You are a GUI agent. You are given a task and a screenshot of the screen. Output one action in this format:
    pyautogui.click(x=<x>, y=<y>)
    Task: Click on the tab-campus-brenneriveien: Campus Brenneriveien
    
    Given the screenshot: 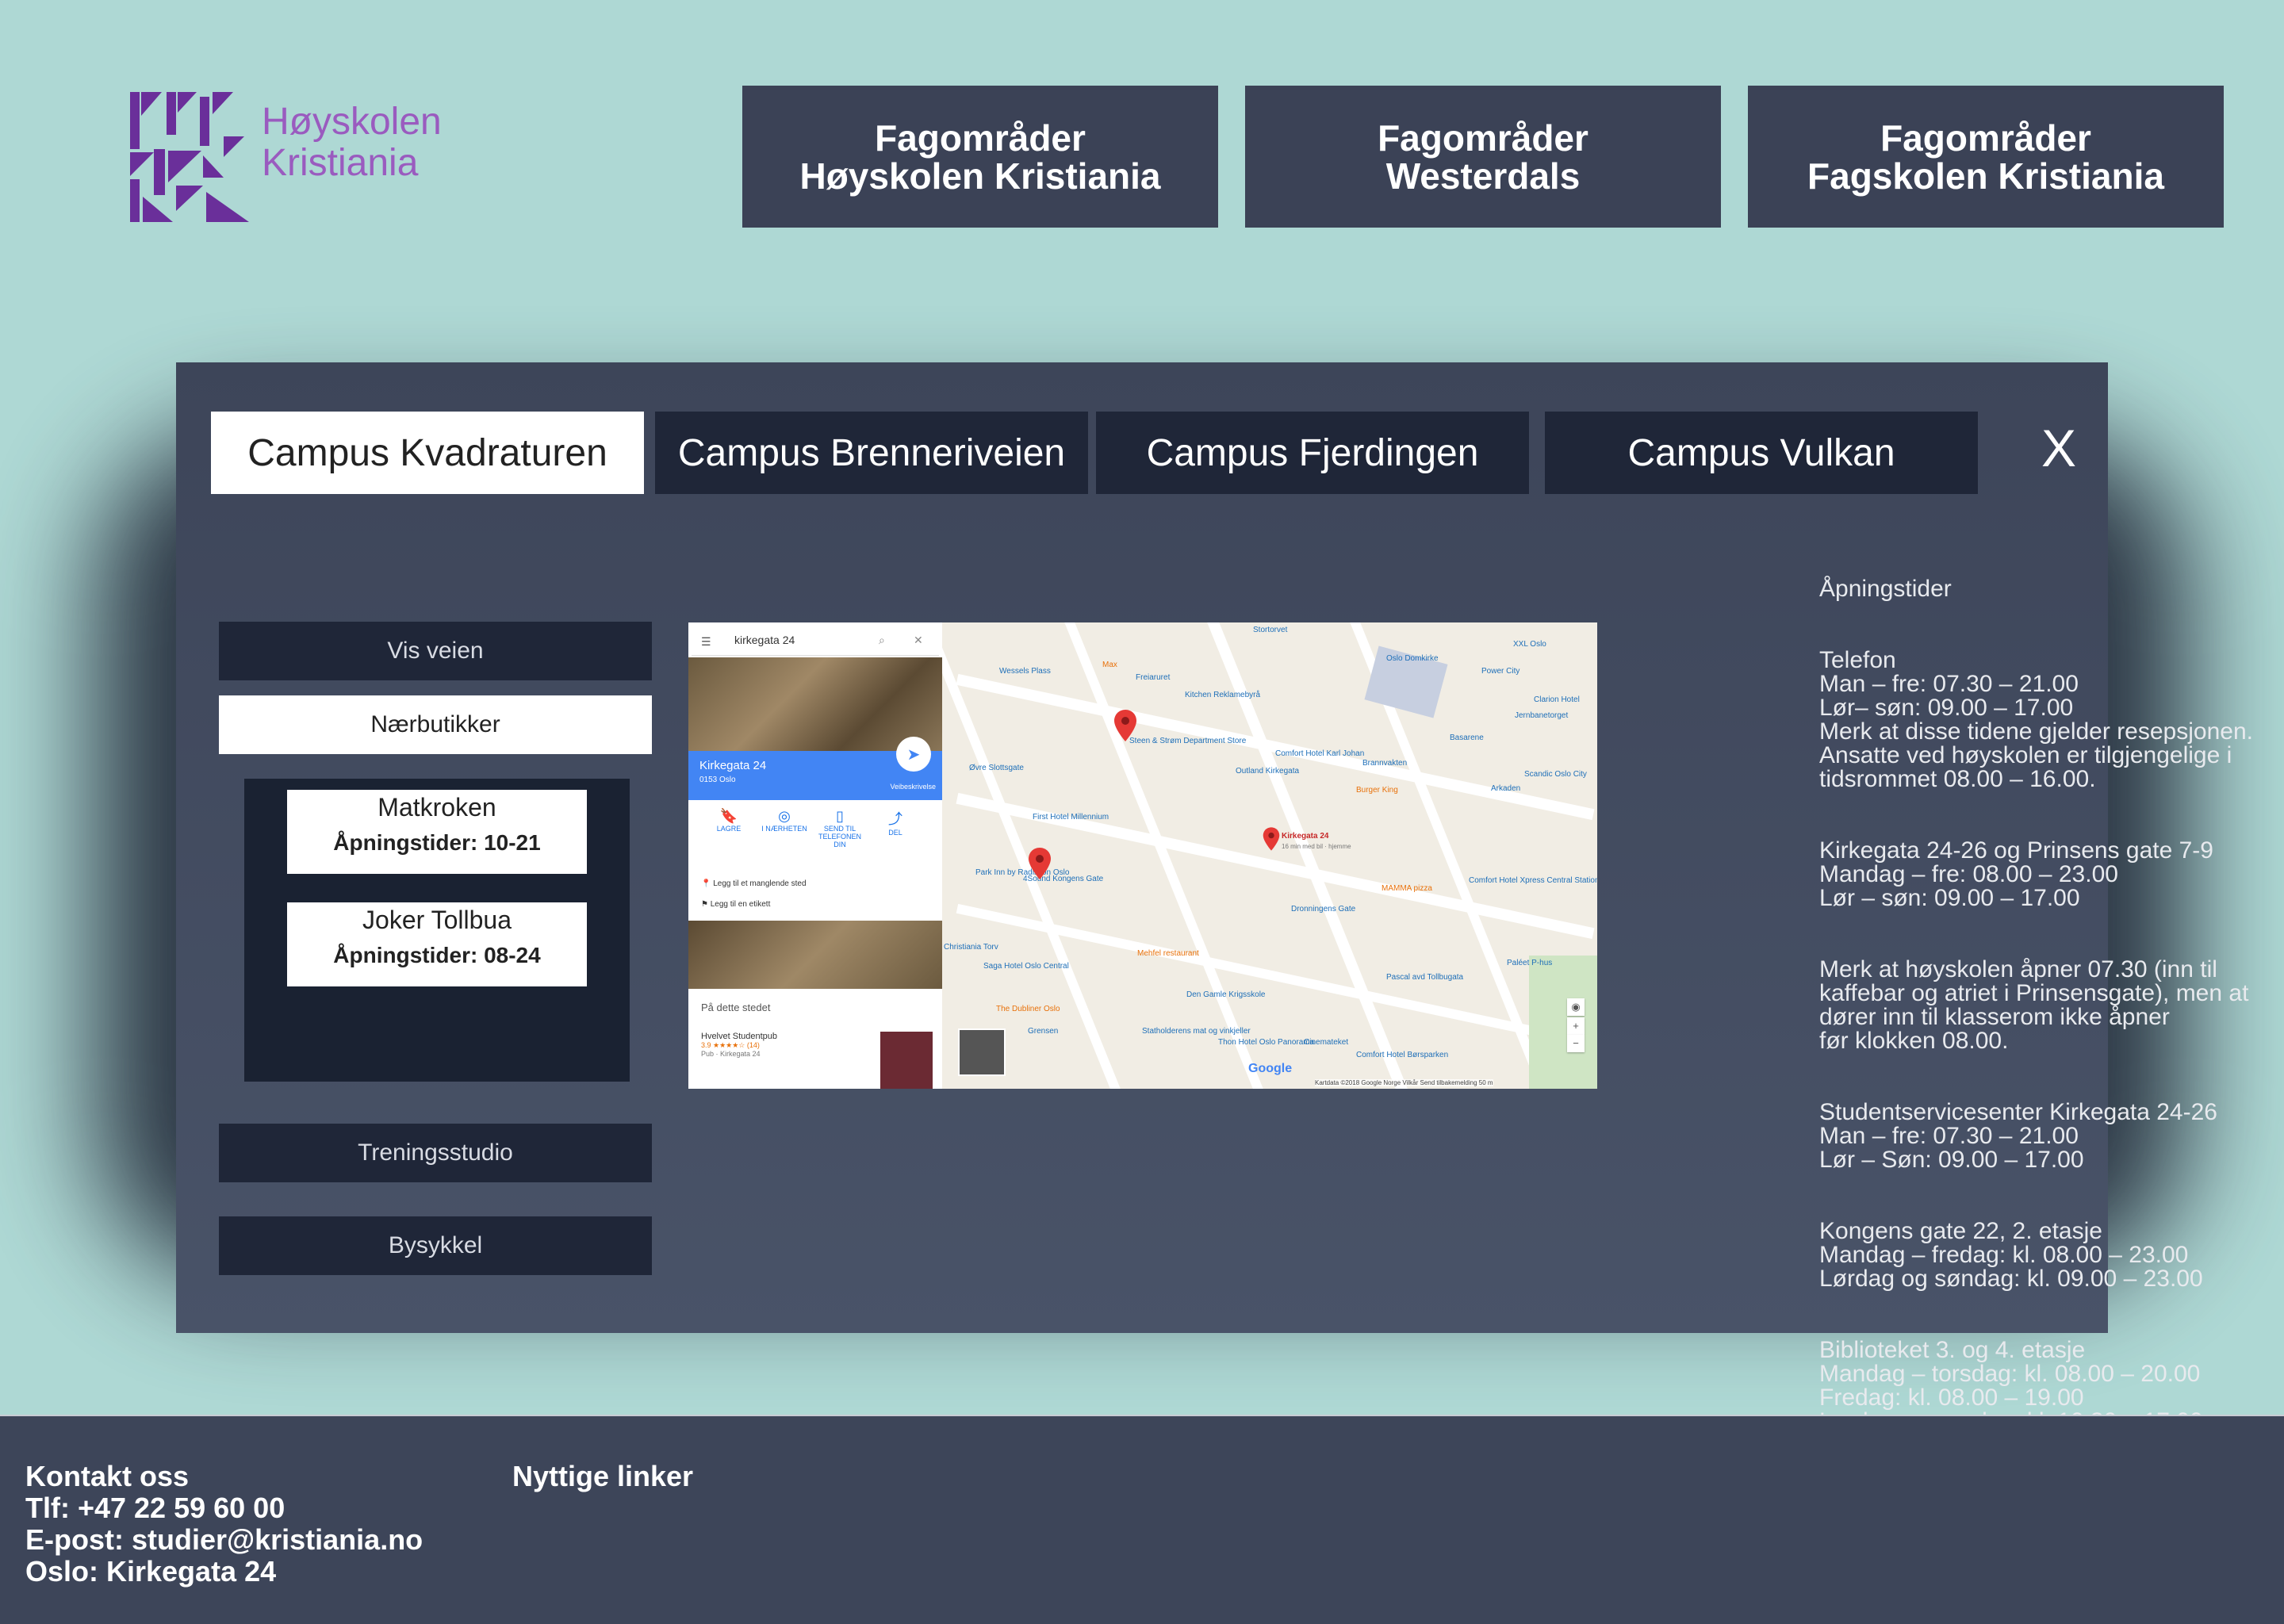 What is the action you would take?
    pyautogui.click(x=871, y=453)
    